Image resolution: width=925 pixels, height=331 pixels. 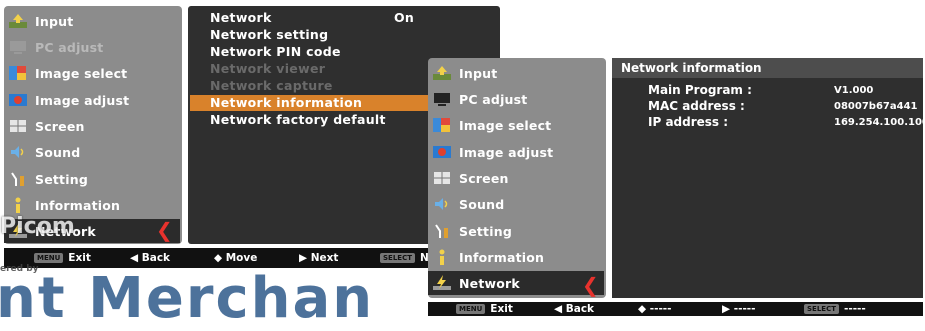 I want to click on right-exit-hint: MENU Exit, so click(x=484, y=309).